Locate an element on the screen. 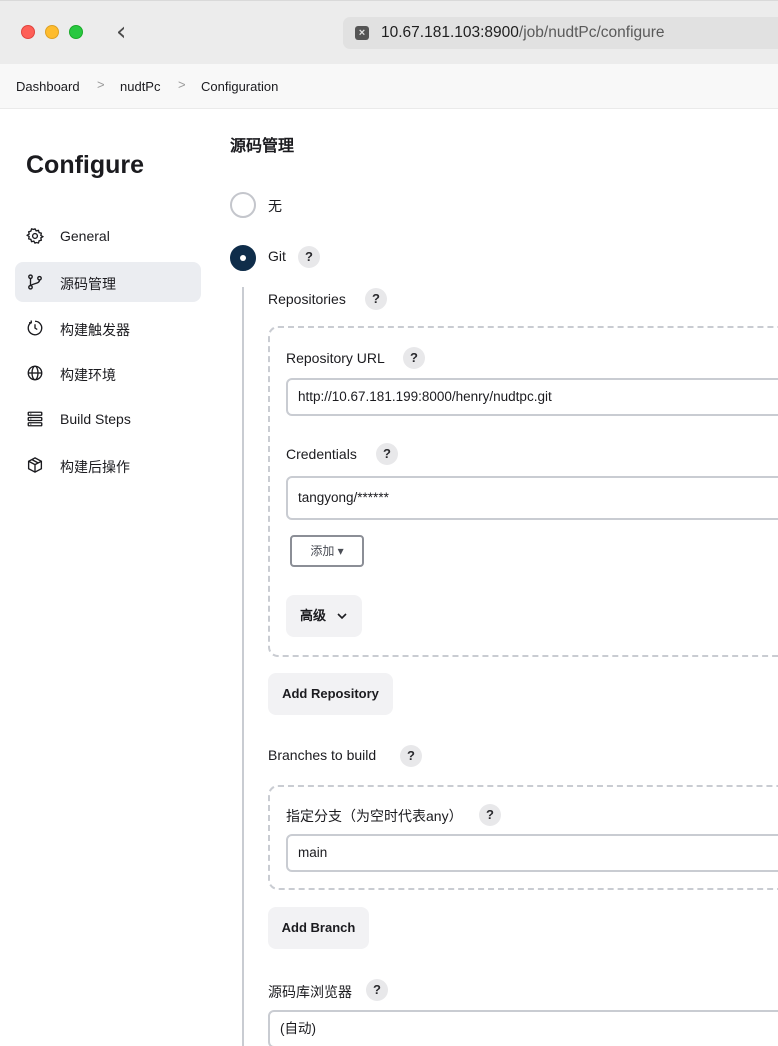 The image size is (778, 1046). sidebar-item-build-steps: Build Steps is located at coordinates (108, 419).